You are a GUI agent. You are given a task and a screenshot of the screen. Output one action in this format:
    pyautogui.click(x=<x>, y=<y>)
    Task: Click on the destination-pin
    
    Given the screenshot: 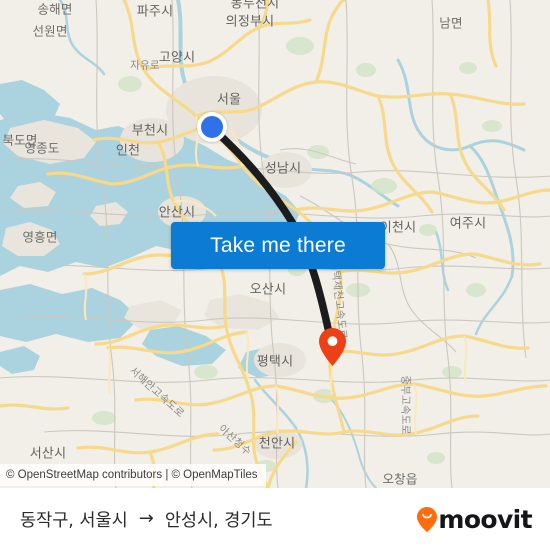 What is the action you would take?
    pyautogui.click(x=332, y=347)
    